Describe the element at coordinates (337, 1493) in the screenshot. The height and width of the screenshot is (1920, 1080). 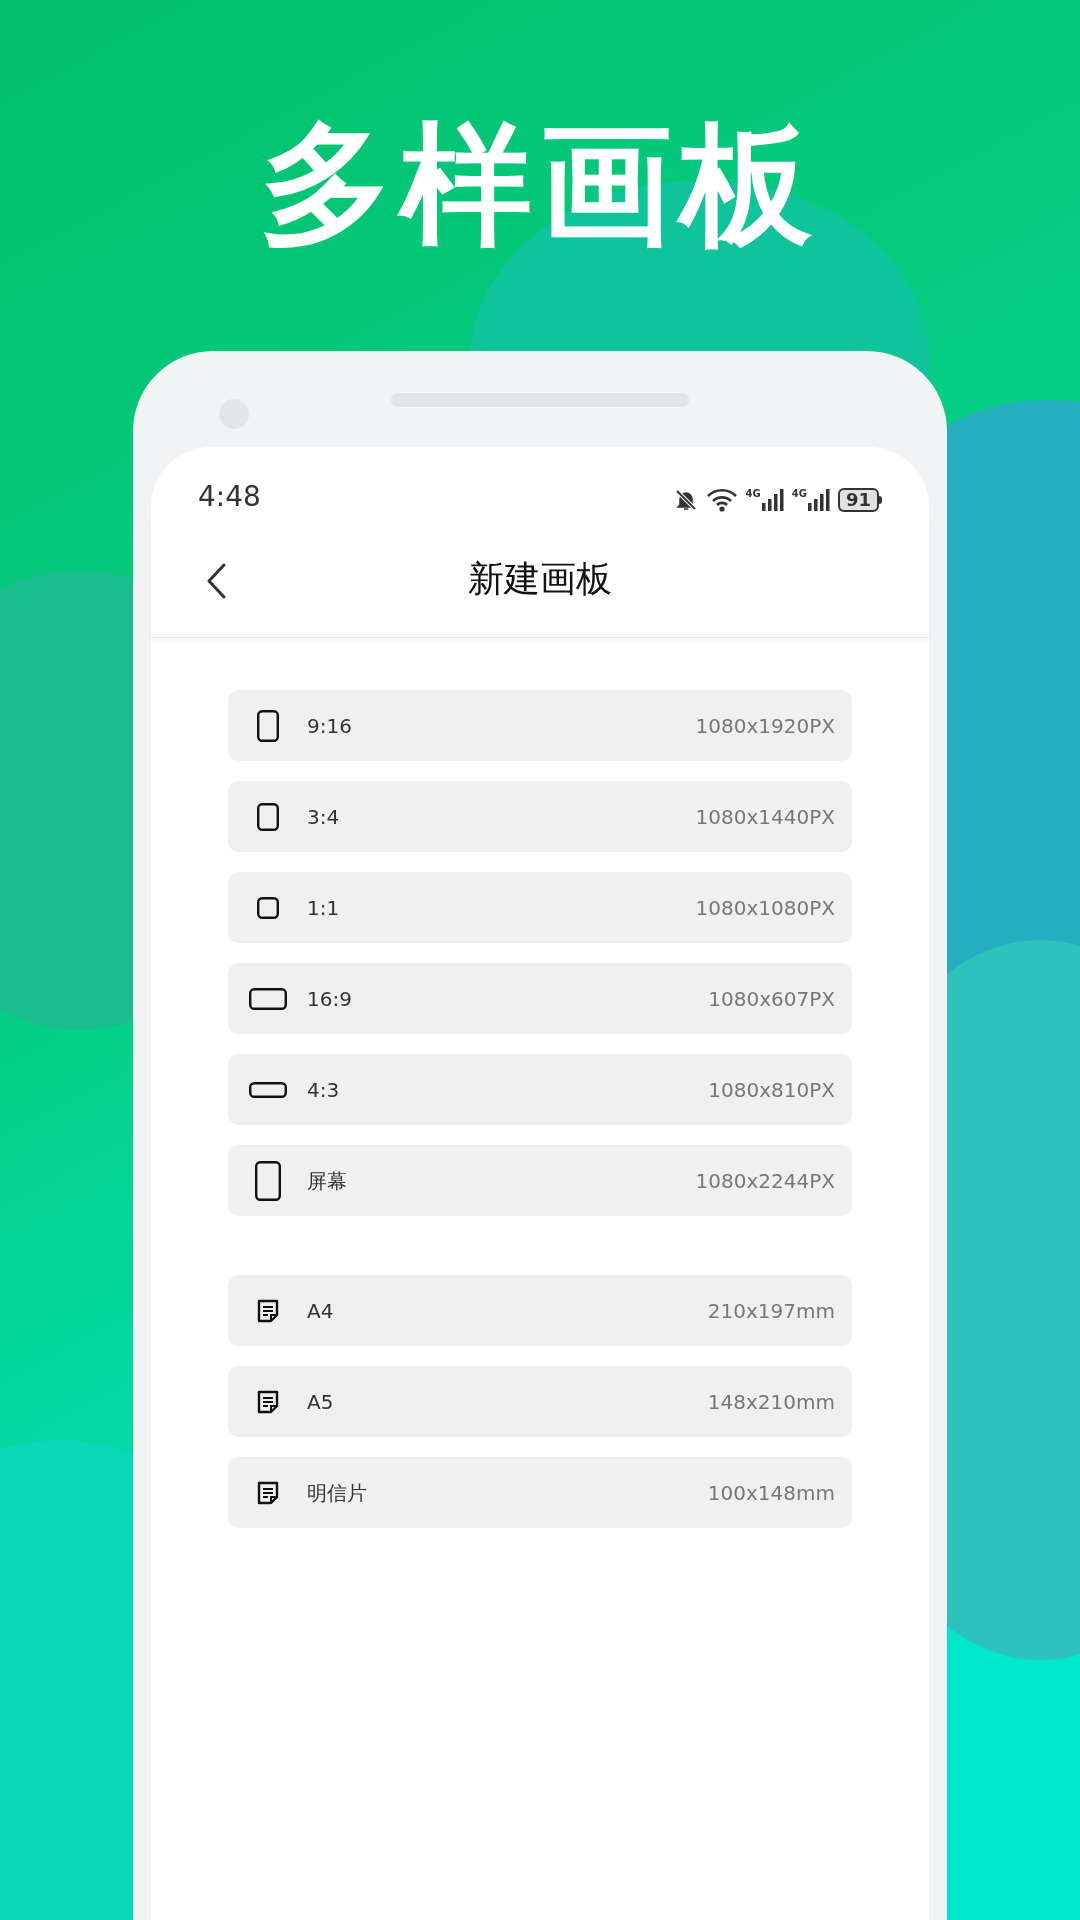
I see `option-label: 明信片` at that location.